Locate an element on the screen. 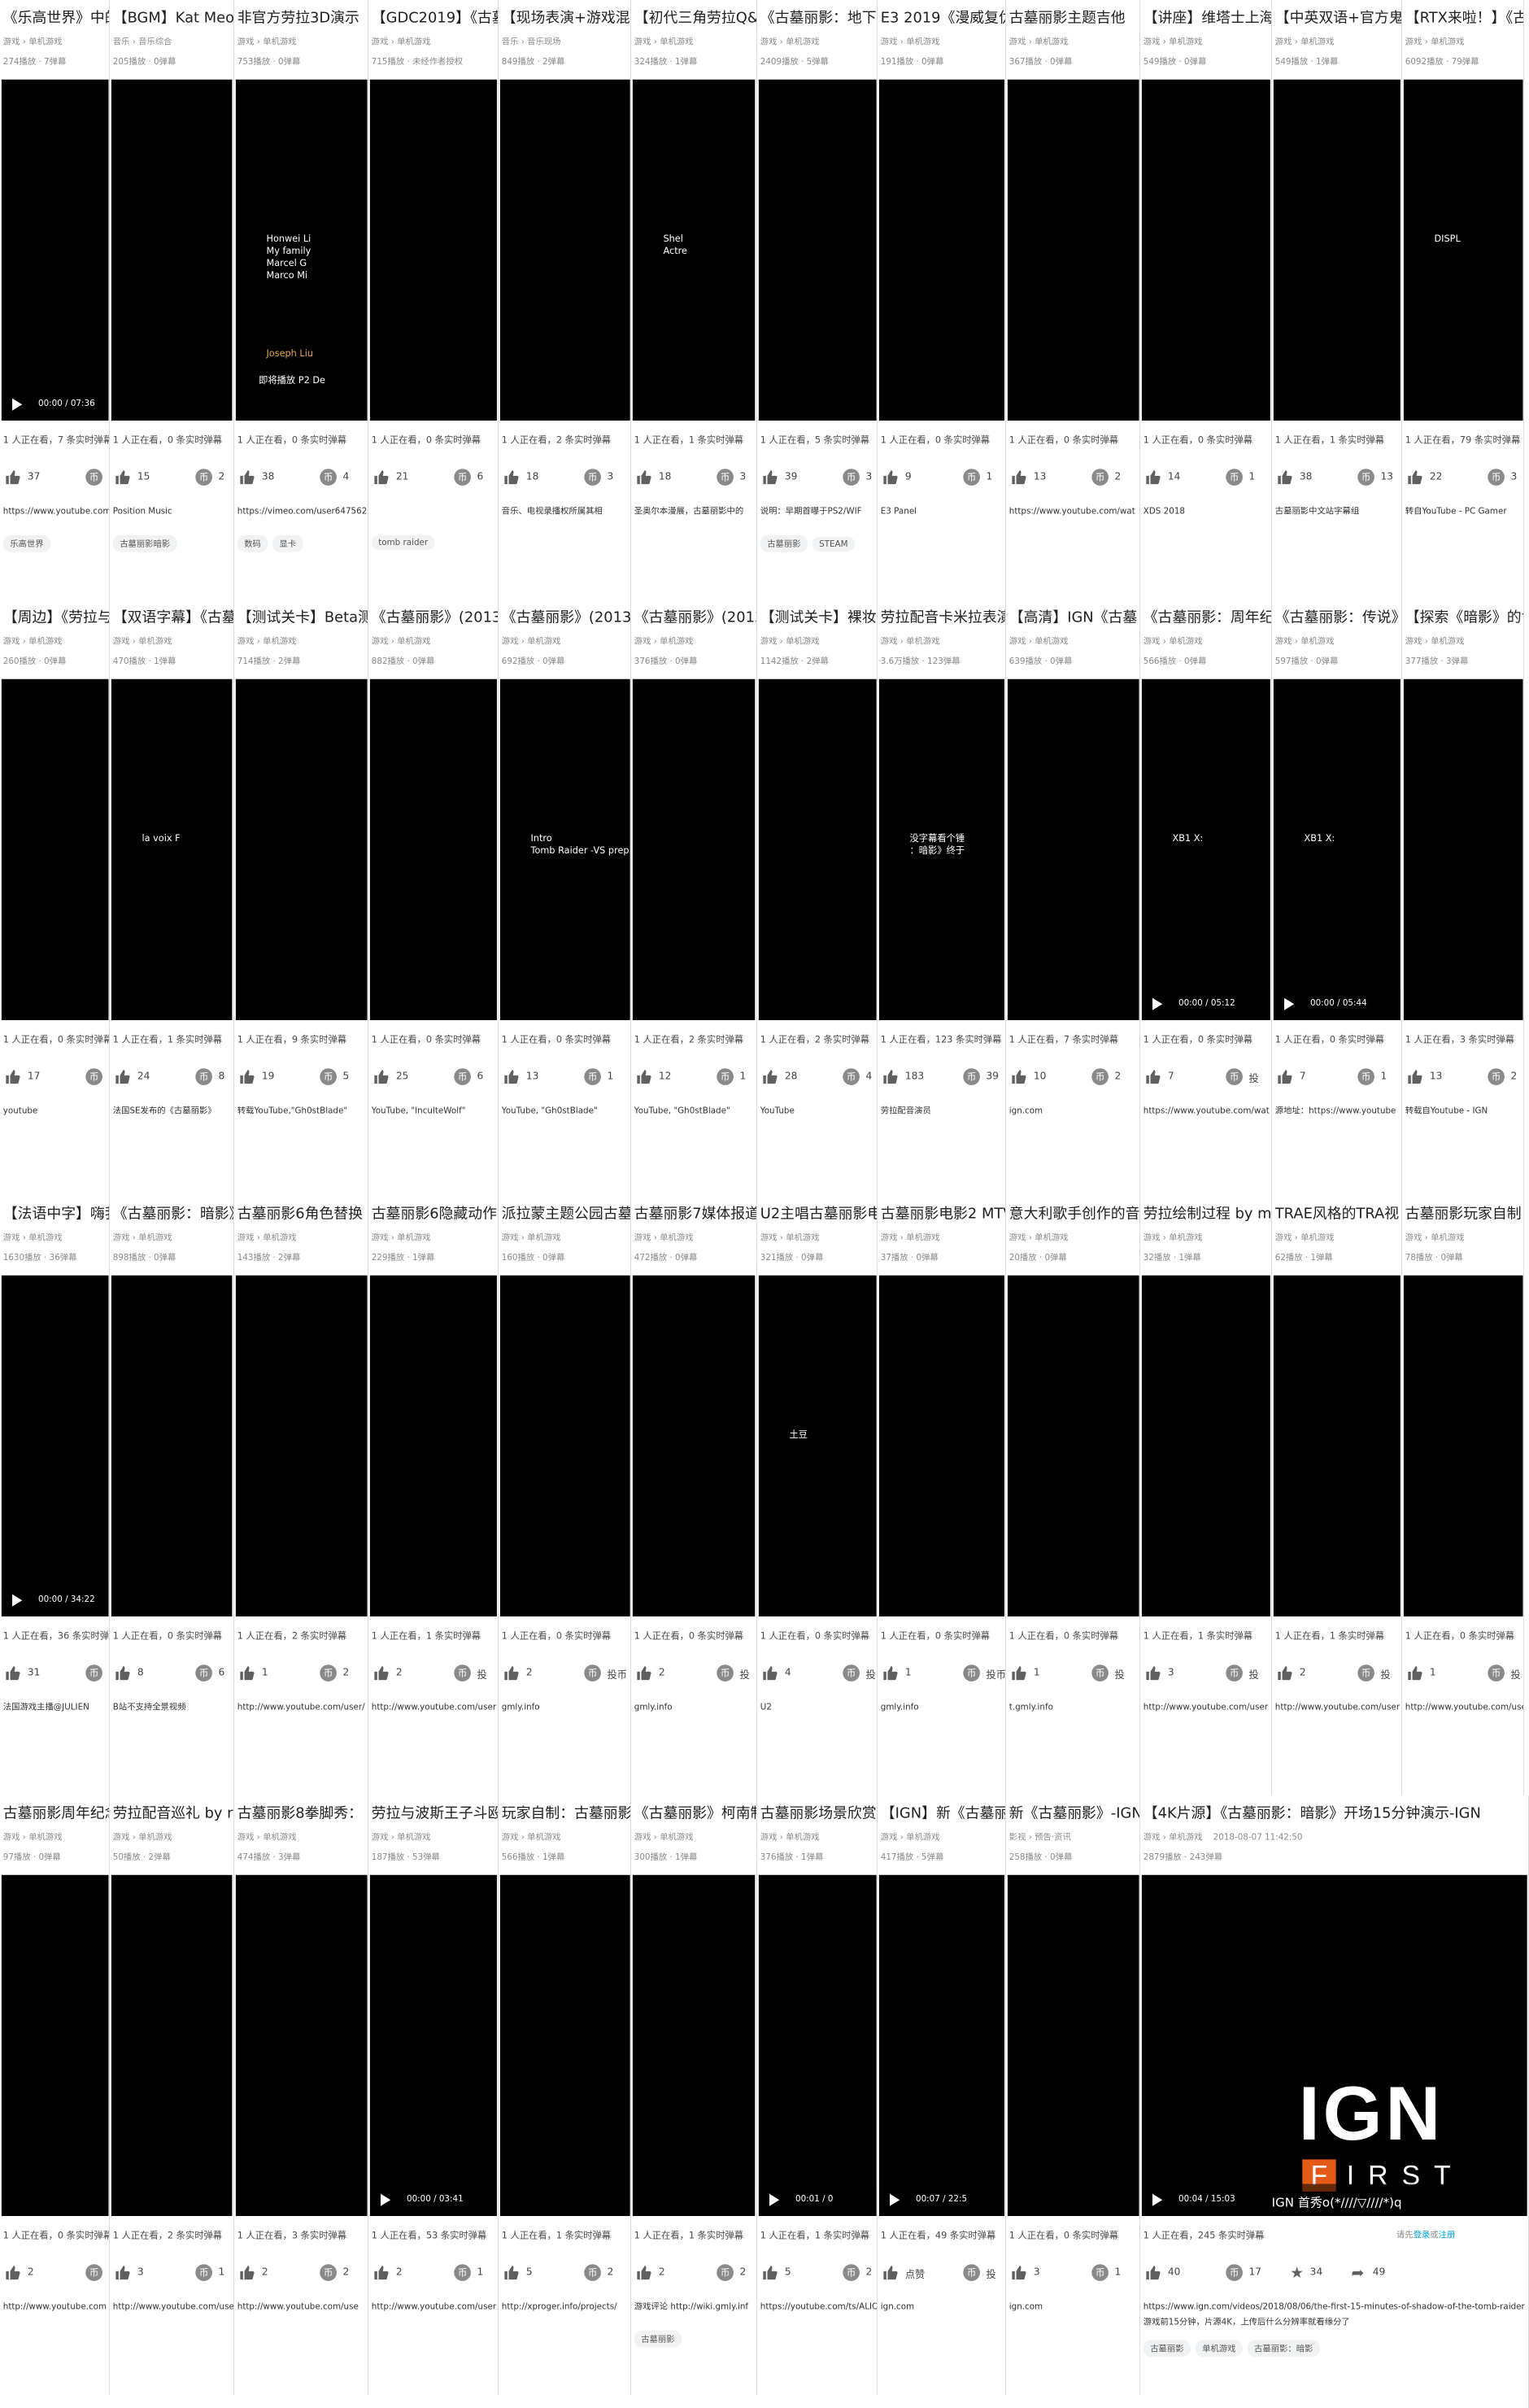 The width and height of the screenshot is (1529, 2408). video-title: 《古墓丽影》(2013) is located at coordinates (695, 616).